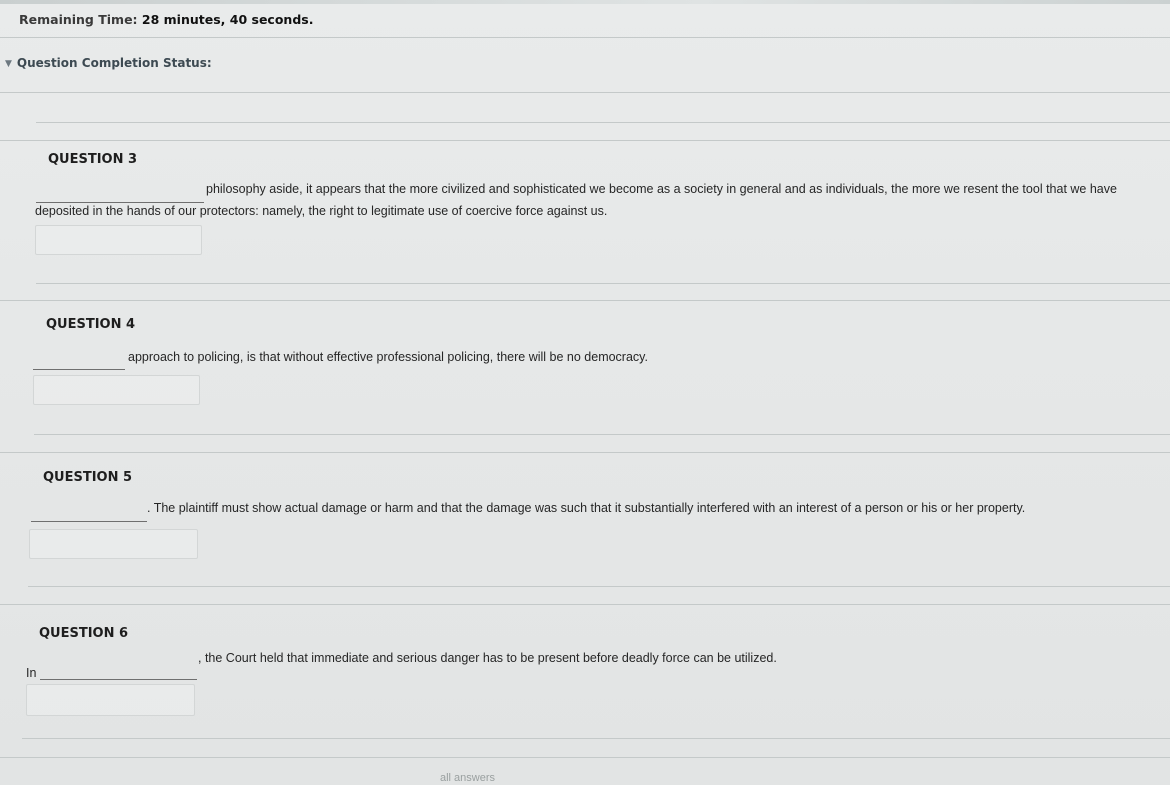 The image size is (1170, 785). Describe the element at coordinates (118, 679) in the screenshot. I see `question-6-blank` at that location.